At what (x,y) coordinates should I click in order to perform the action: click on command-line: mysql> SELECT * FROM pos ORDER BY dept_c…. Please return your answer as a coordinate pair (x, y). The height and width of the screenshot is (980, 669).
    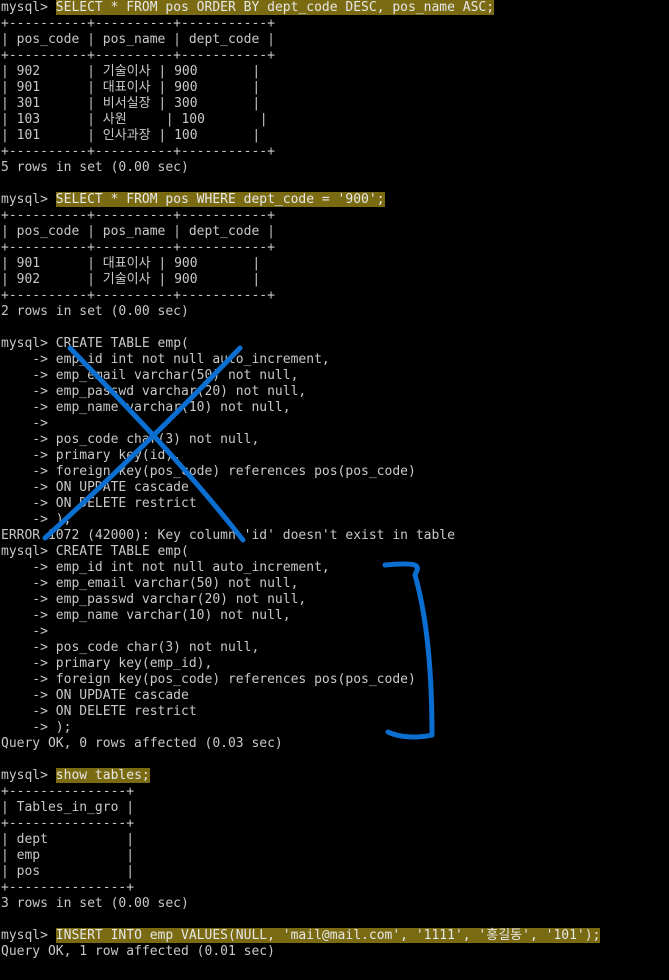
    Looking at the image, I should click on (334, 8).